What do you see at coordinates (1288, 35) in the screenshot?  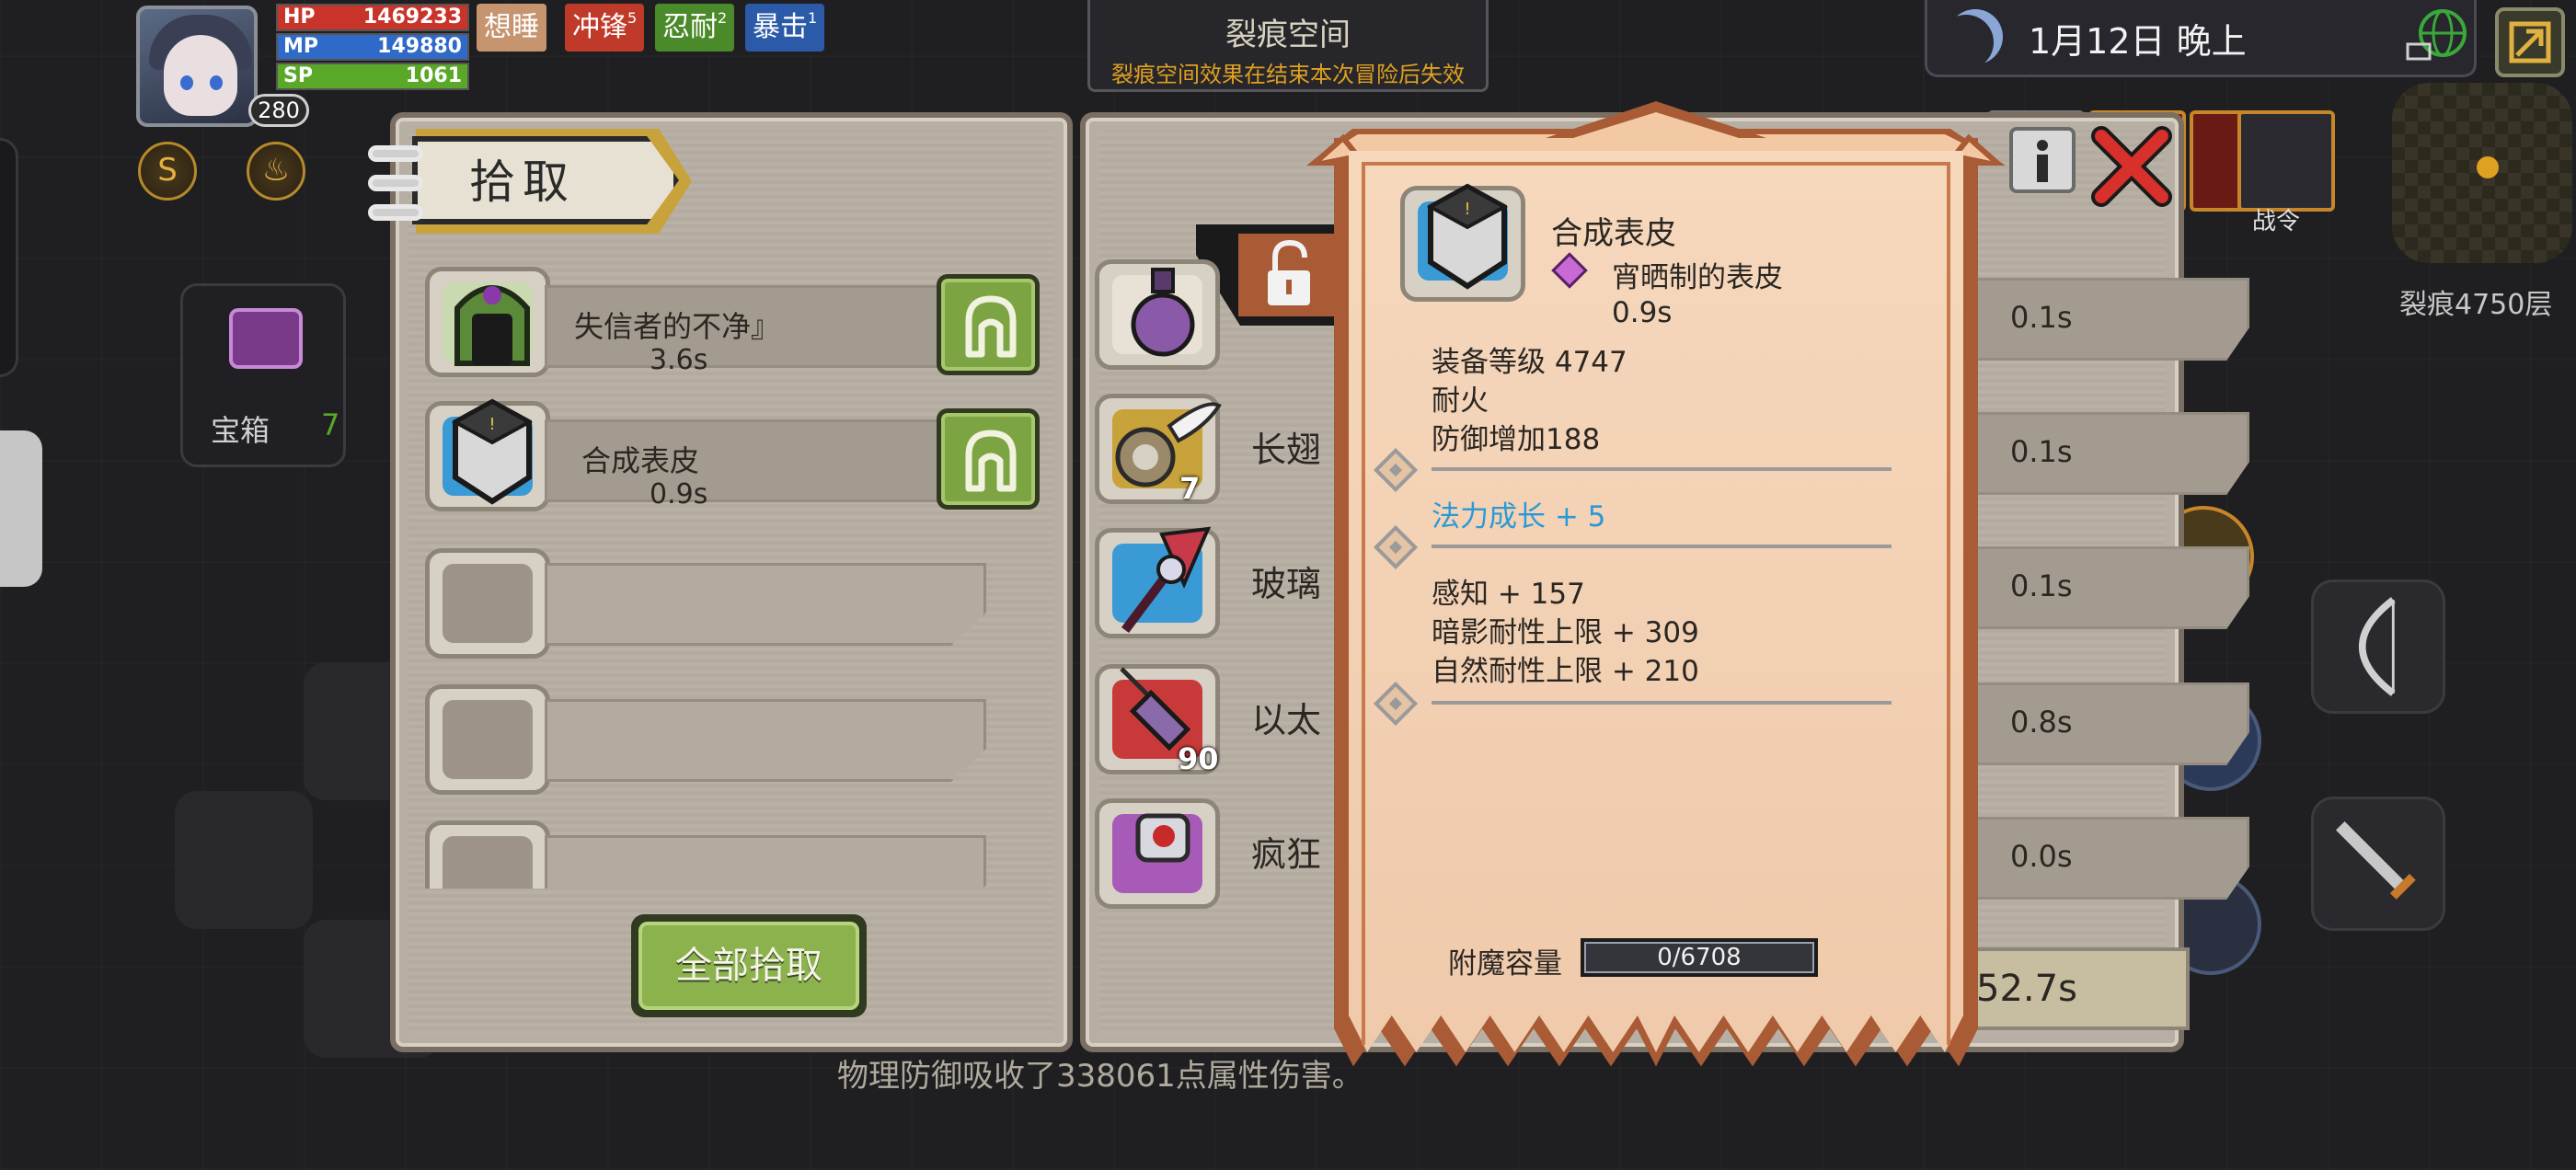 I see `zone-title: 裂痕空间` at bounding box center [1288, 35].